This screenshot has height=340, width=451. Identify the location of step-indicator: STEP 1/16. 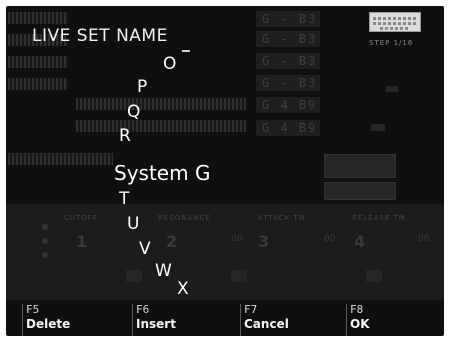
(391, 43).